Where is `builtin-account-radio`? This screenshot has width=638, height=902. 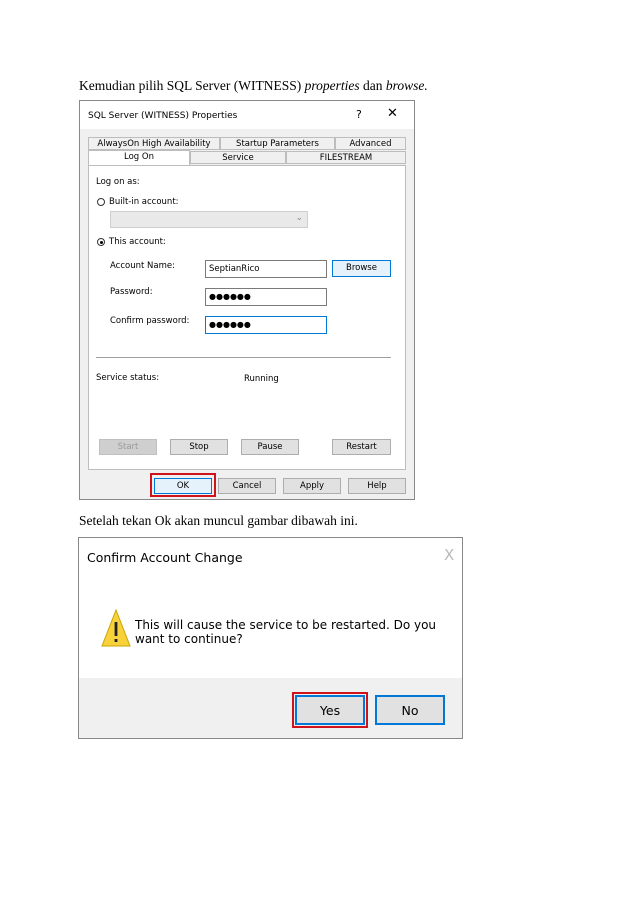
builtin-account-radio is located at coordinates (101, 202).